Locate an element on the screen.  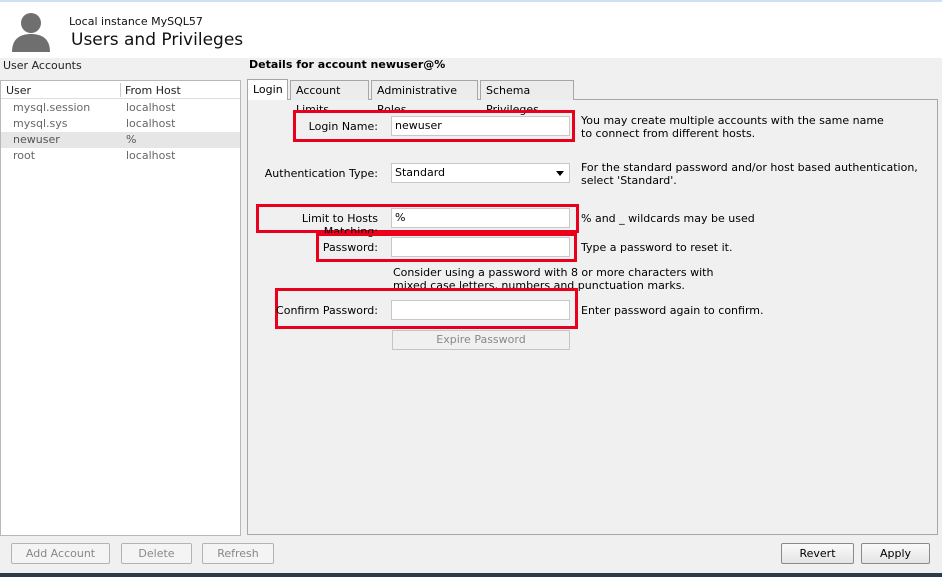
details-title: Details for account newuser@% is located at coordinates (347, 64).